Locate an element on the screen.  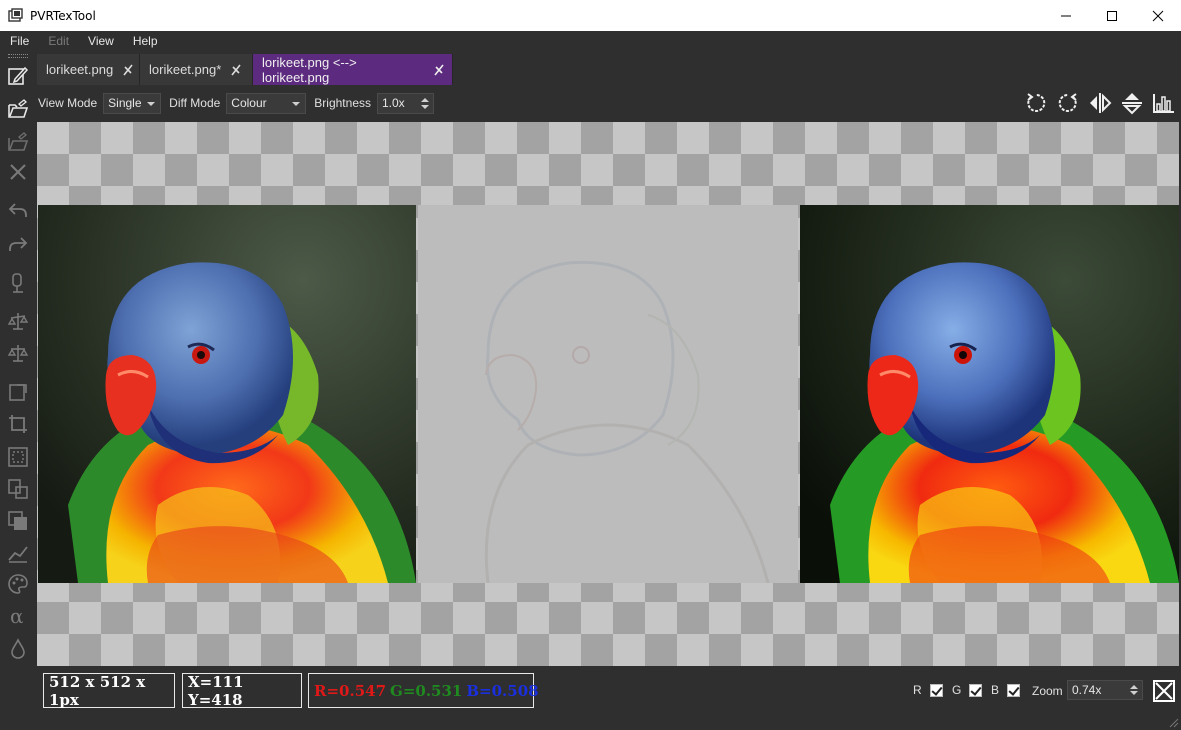
channel-b-checkbox is located at coordinates (1014, 690).